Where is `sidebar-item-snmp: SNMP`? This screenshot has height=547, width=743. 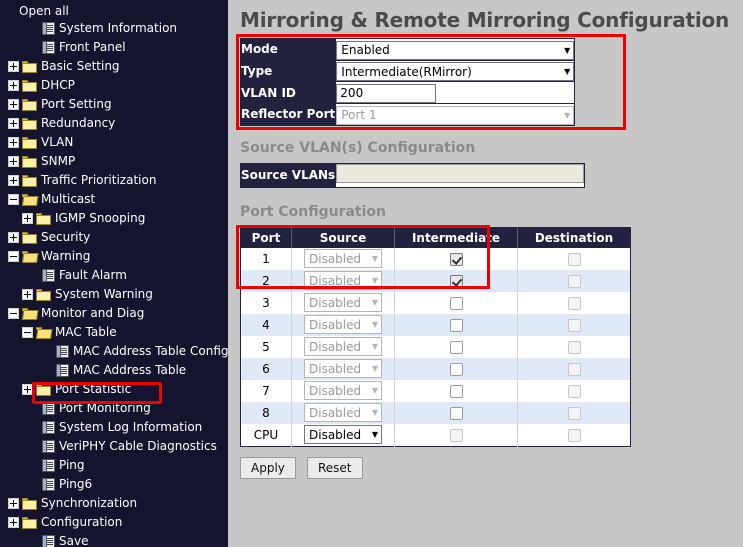 sidebar-item-snmp: SNMP is located at coordinates (114, 161).